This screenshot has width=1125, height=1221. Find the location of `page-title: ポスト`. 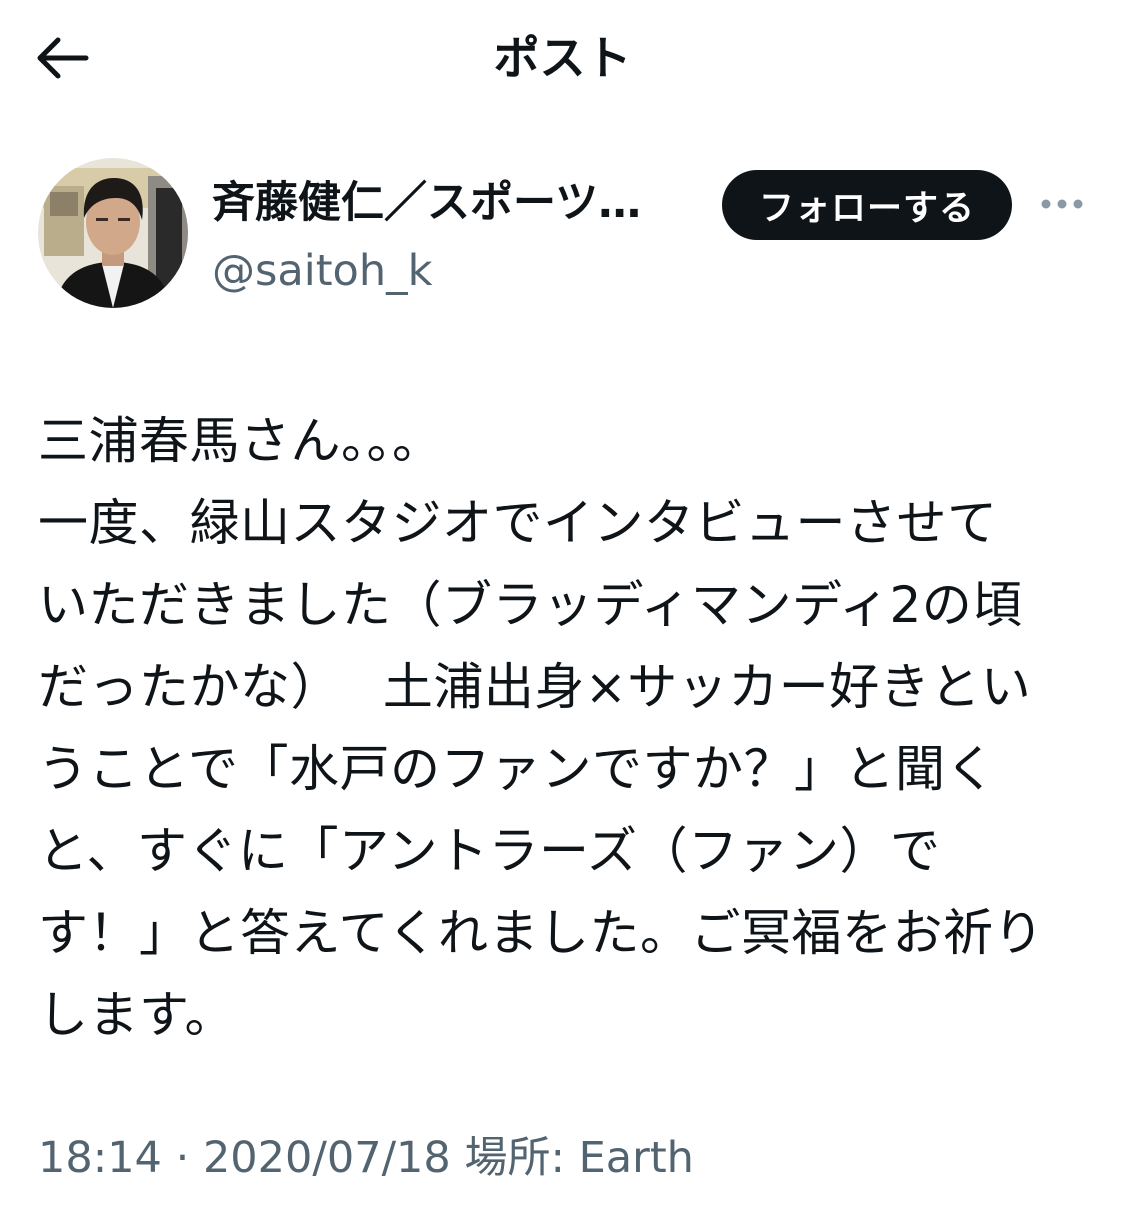

page-title: ポスト is located at coordinates (562, 58).